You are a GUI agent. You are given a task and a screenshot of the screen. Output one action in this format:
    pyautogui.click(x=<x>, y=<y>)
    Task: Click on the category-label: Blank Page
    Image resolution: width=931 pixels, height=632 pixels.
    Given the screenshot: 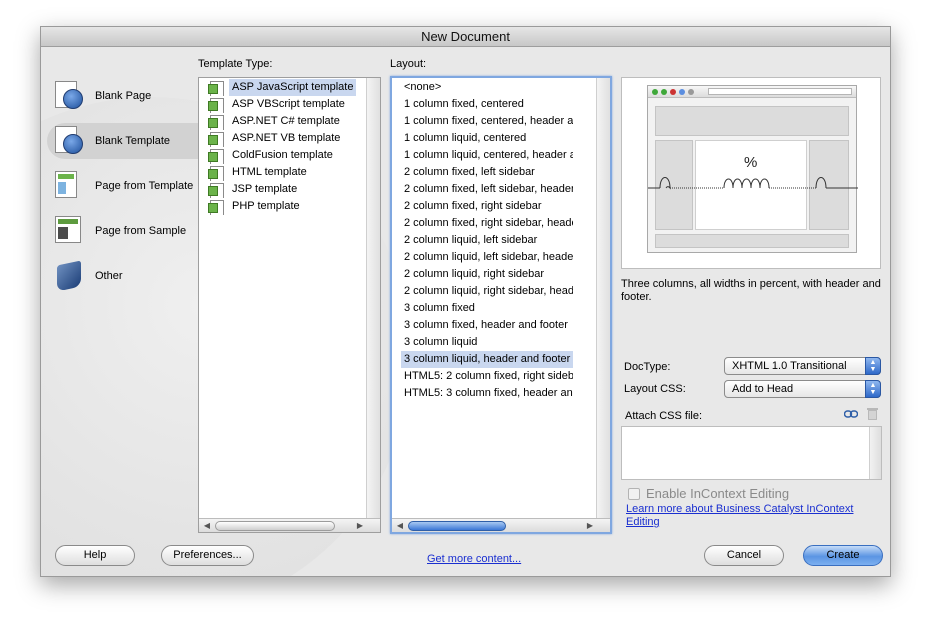 What is the action you would take?
    pyautogui.click(x=123, y=96)
    